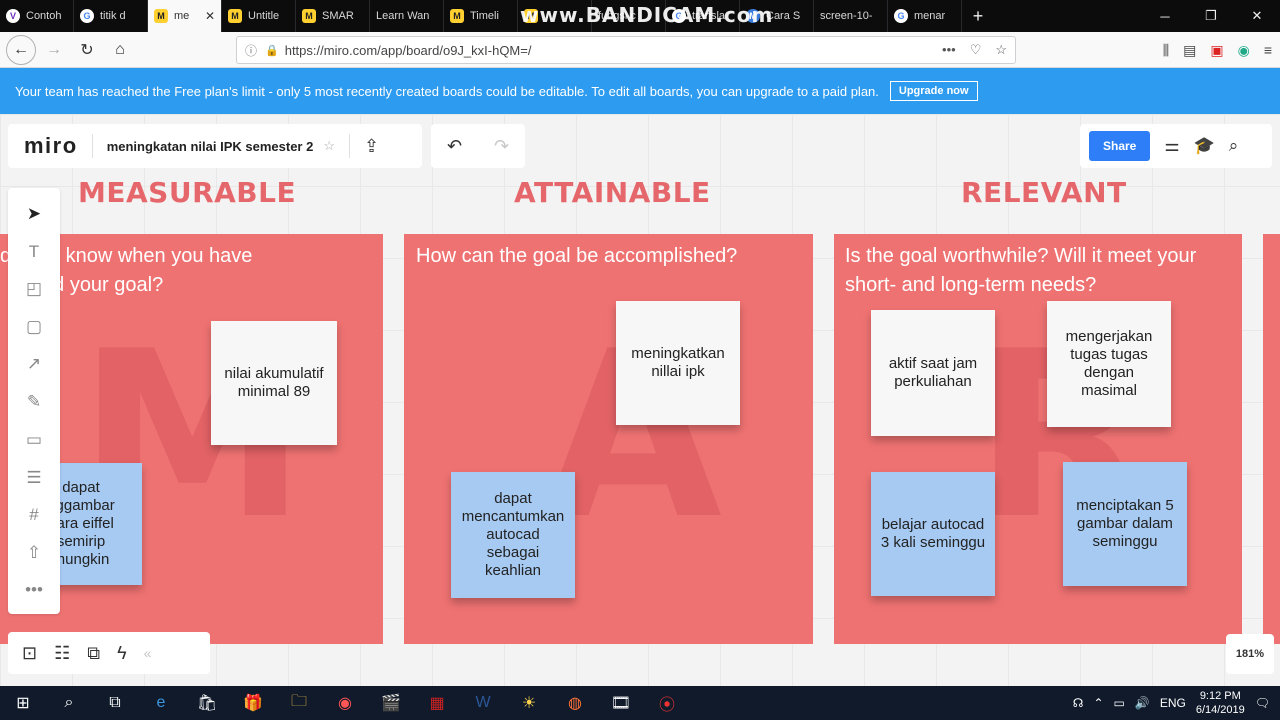 The image size is (1280, 720). Describe the element at coordinates (478, 146) in the screenshot. I see `undo-redo-group: ↶ ↷` at that location.